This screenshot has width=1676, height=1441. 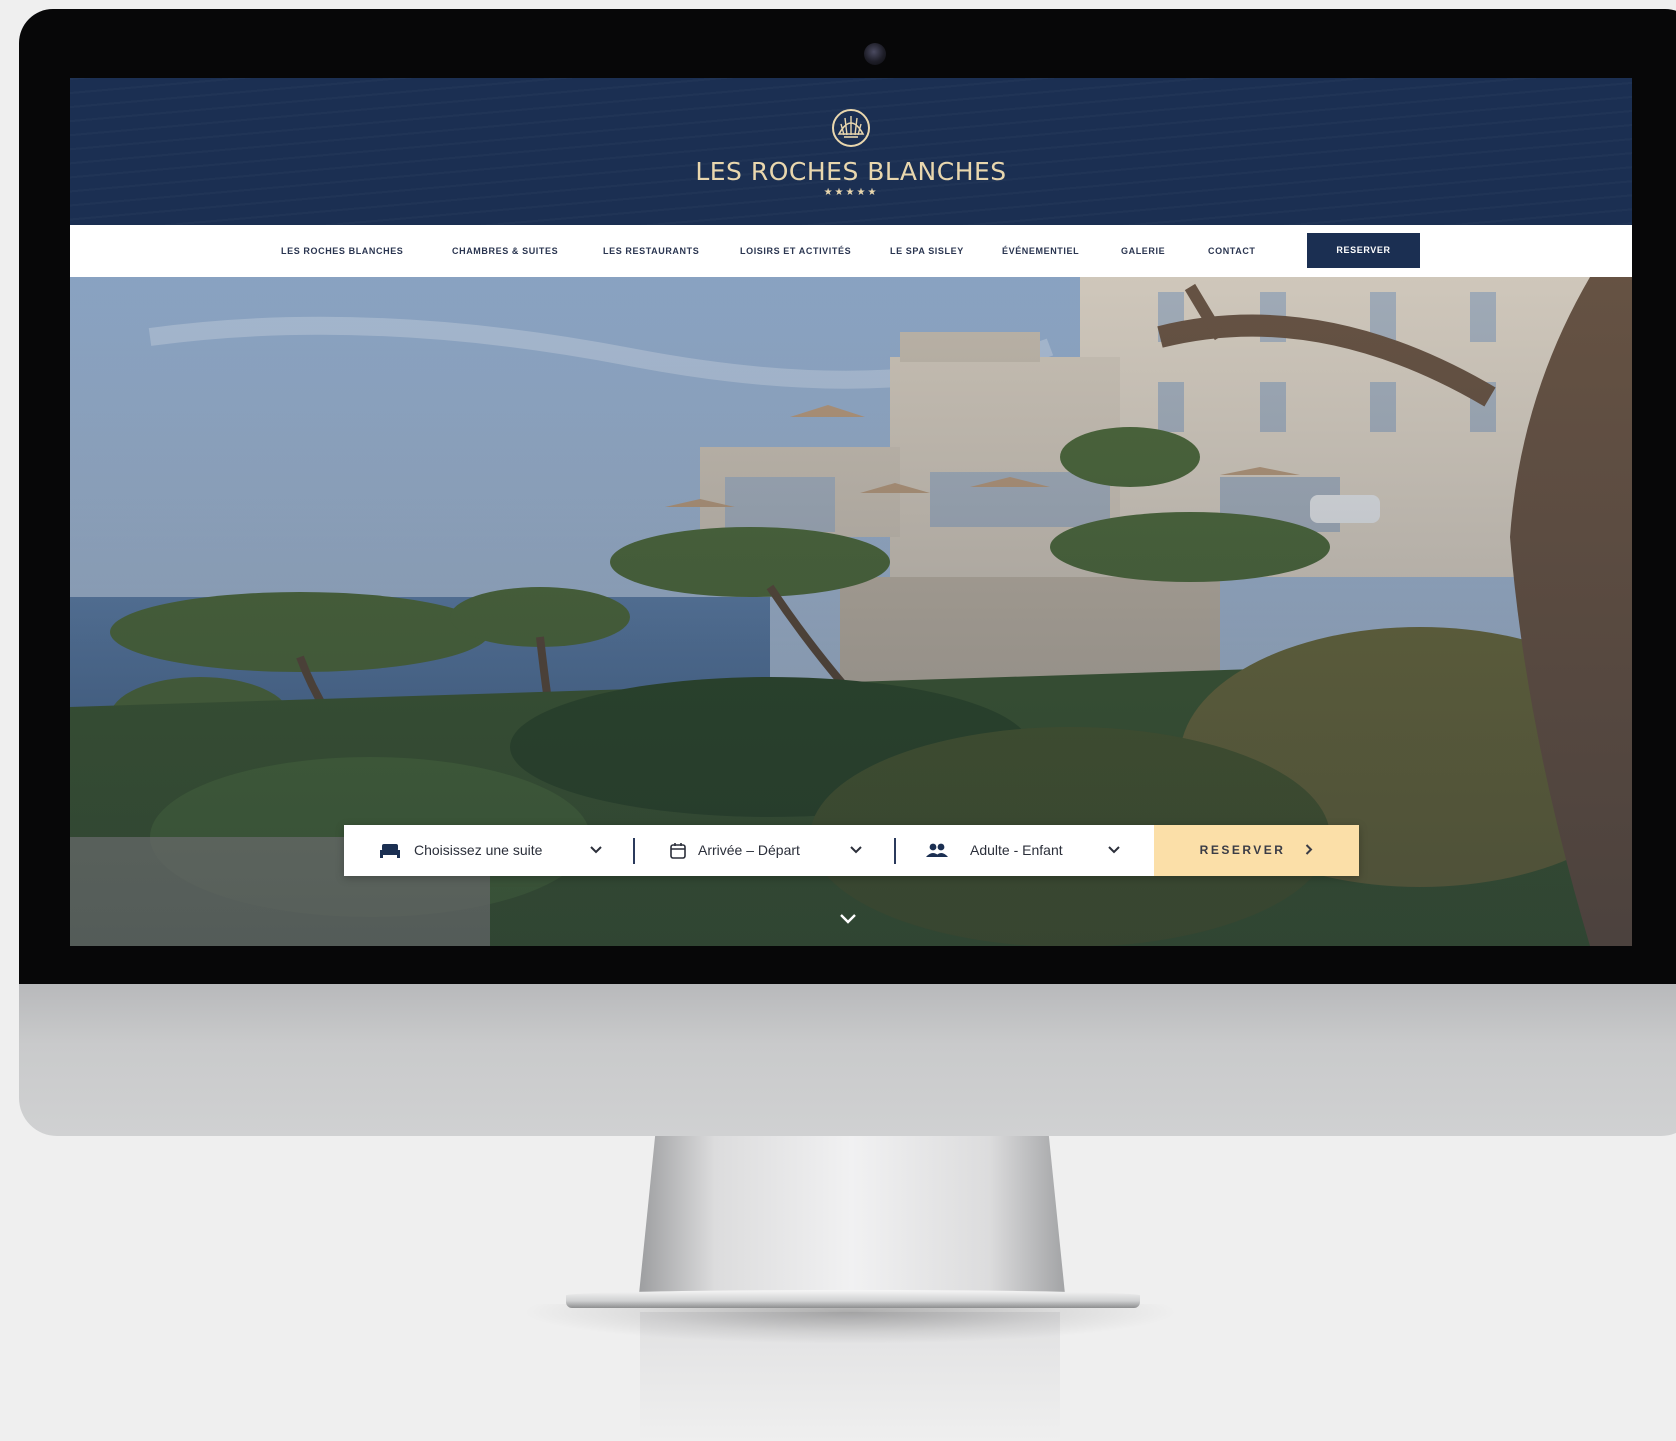 What do you see at coordinates (853, 1299) in the screenshot?
I see `monitor-foot` at bounding box center [853, 1299].